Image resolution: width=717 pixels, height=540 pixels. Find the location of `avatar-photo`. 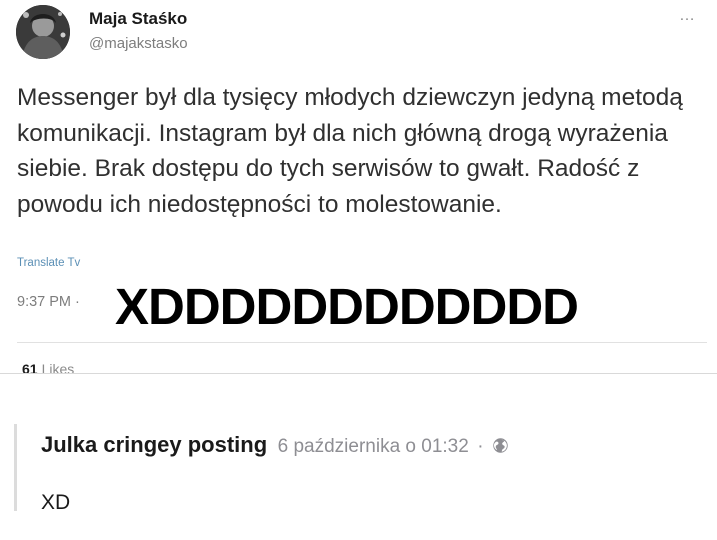

avatar-photo is located at coordinates (43, 32).